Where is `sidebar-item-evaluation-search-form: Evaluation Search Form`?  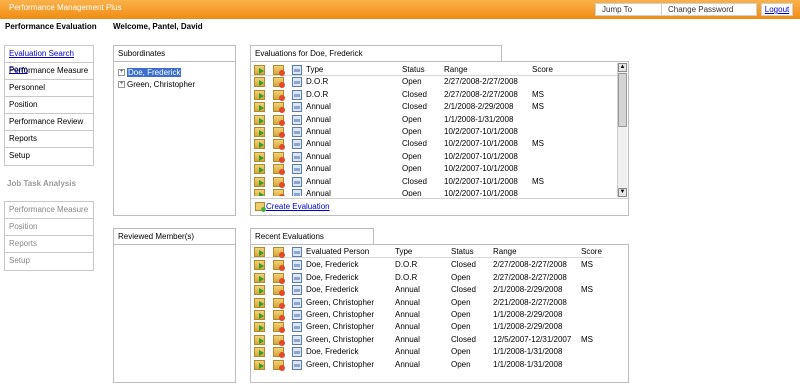
sidebar-item-evaluation-search-form: Evaluation Search Form is located at coordinates (49, 60).